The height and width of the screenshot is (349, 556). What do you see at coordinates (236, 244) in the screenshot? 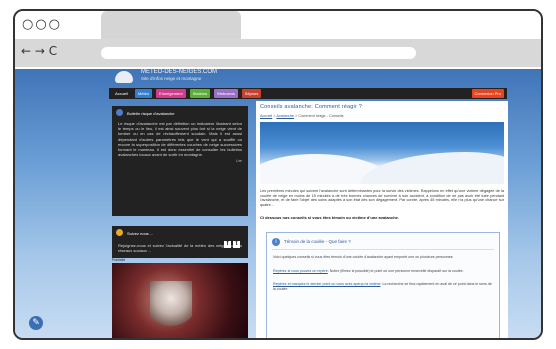
I see `twitter-icon: t` at bounding box center [236, 244].